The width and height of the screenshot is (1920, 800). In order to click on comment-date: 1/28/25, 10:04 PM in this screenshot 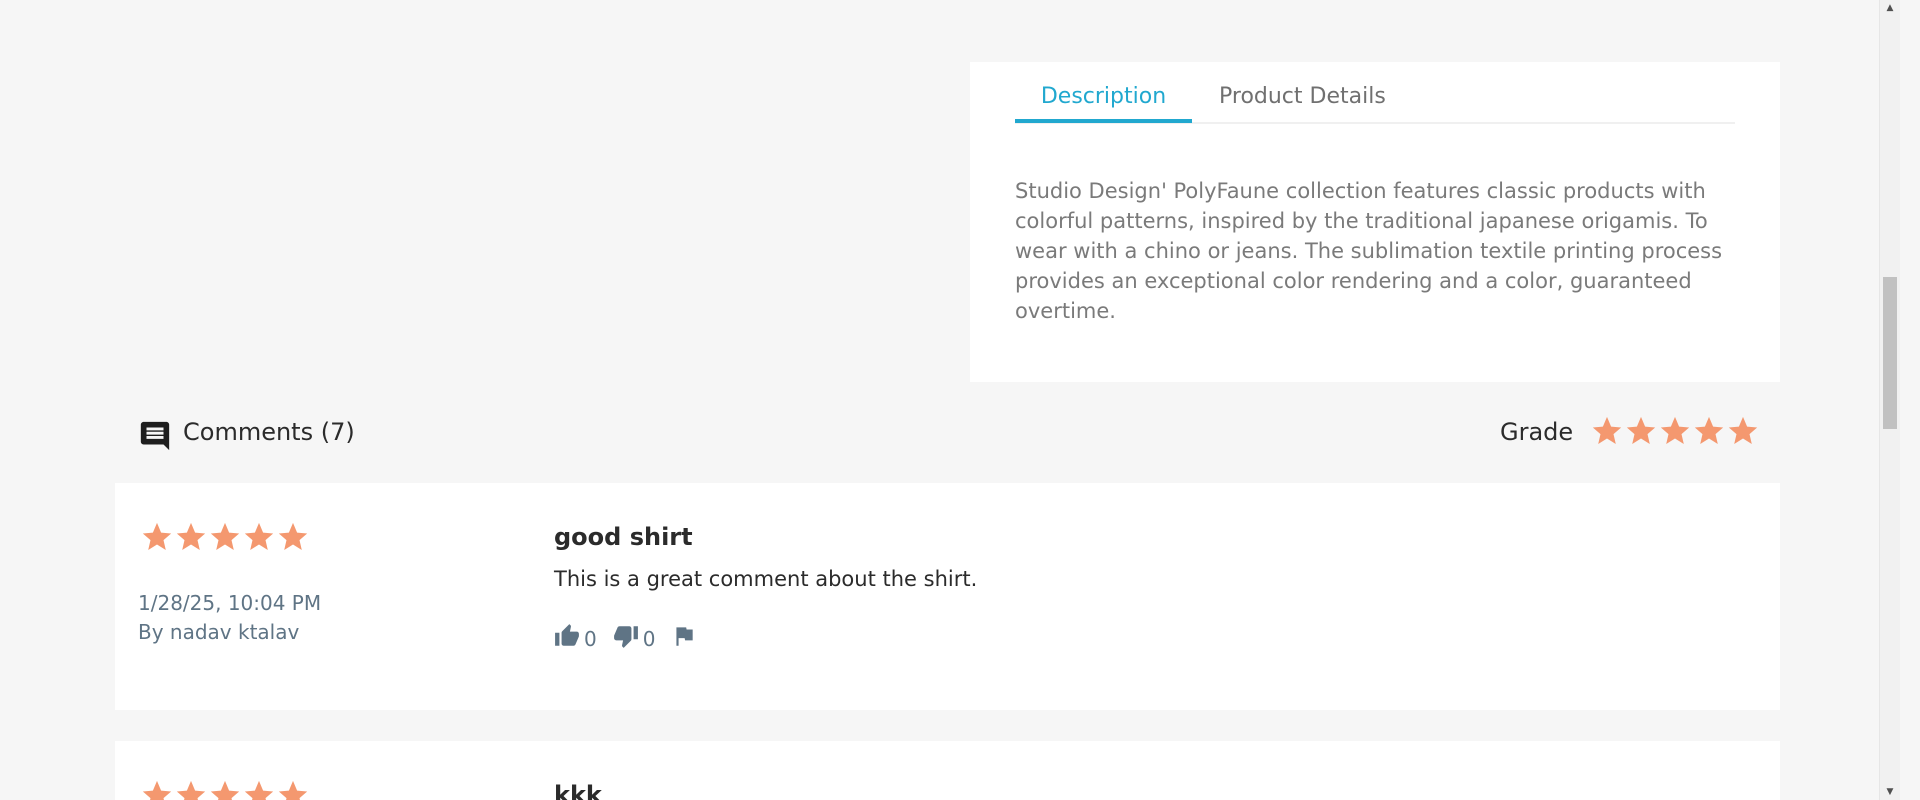, I will do `click(230, 603)`.